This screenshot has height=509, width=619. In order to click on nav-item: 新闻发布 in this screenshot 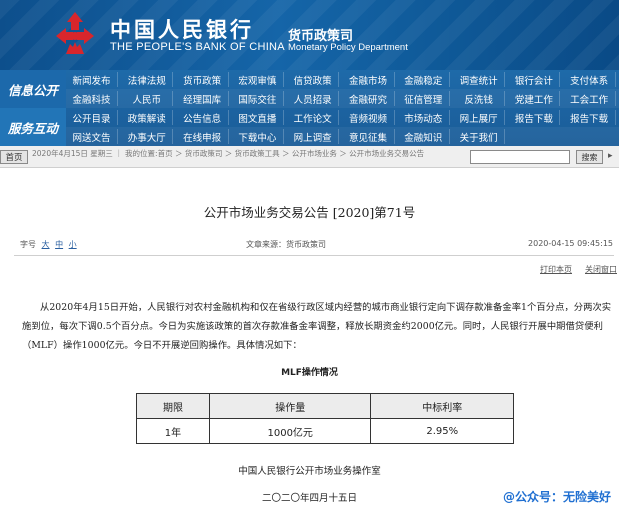, I will do `click(92, 79)`.